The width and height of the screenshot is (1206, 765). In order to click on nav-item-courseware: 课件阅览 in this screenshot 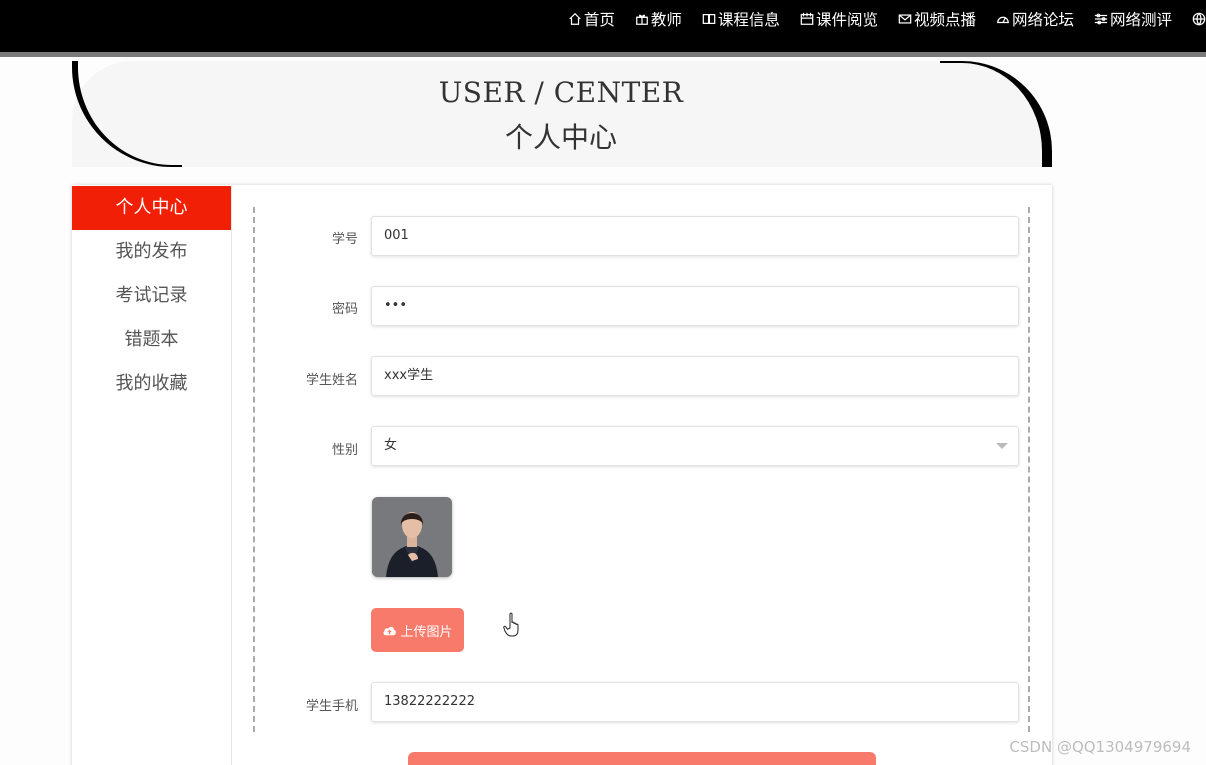, I will do `click(839, 19)`.